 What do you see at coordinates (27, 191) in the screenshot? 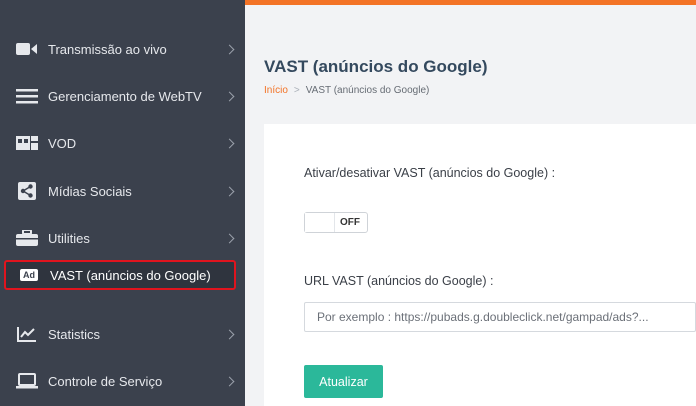
I see `share-icon` at bounding box center [27, 191].